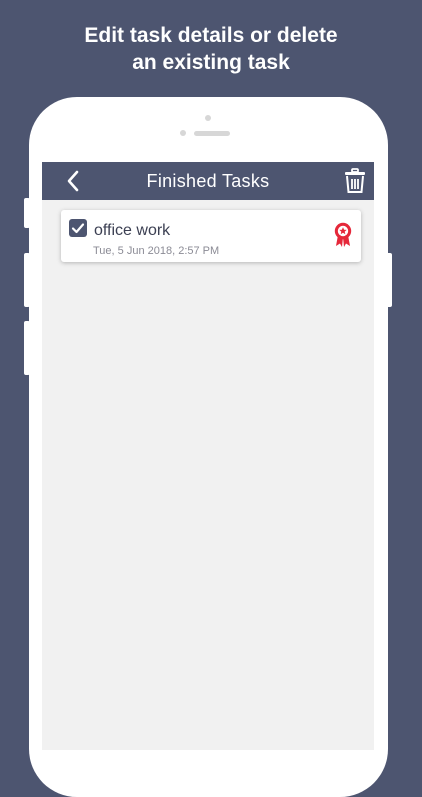 The height and width of the screenshot is (797, 422). I want to click on delete-button, so click(355, 181).